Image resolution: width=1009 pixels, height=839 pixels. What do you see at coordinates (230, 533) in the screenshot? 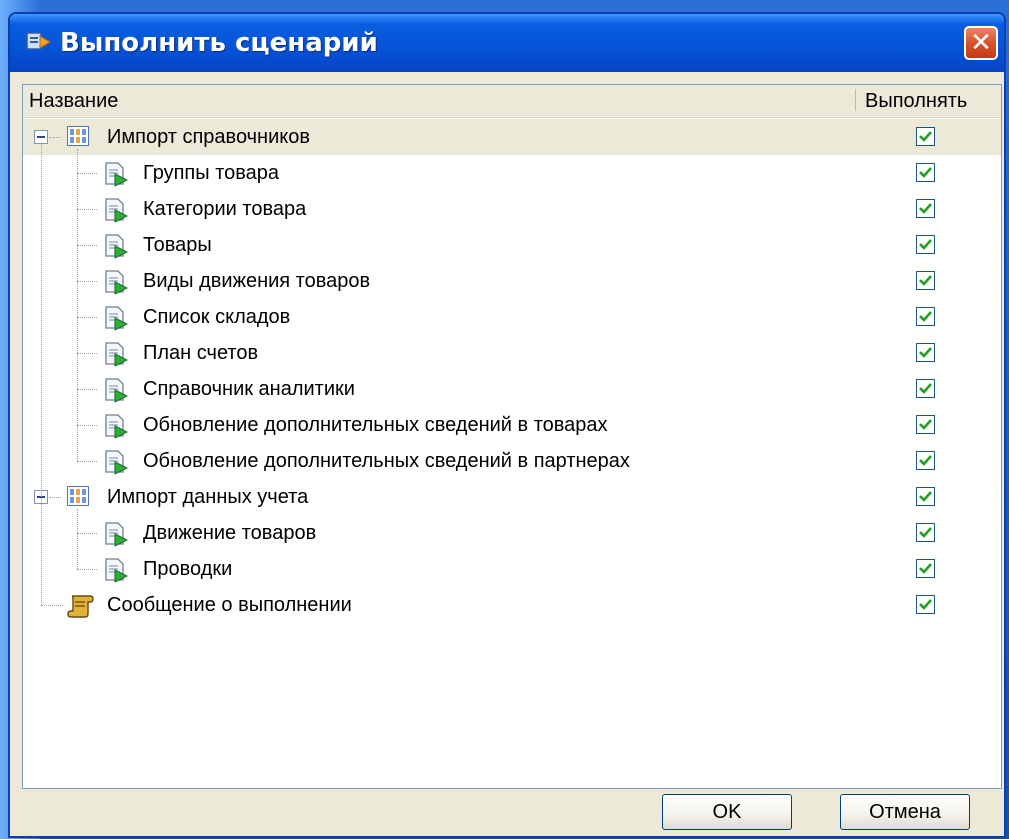
I see `tree-item-label: Движение товаров` at bounding box center [230, 533].